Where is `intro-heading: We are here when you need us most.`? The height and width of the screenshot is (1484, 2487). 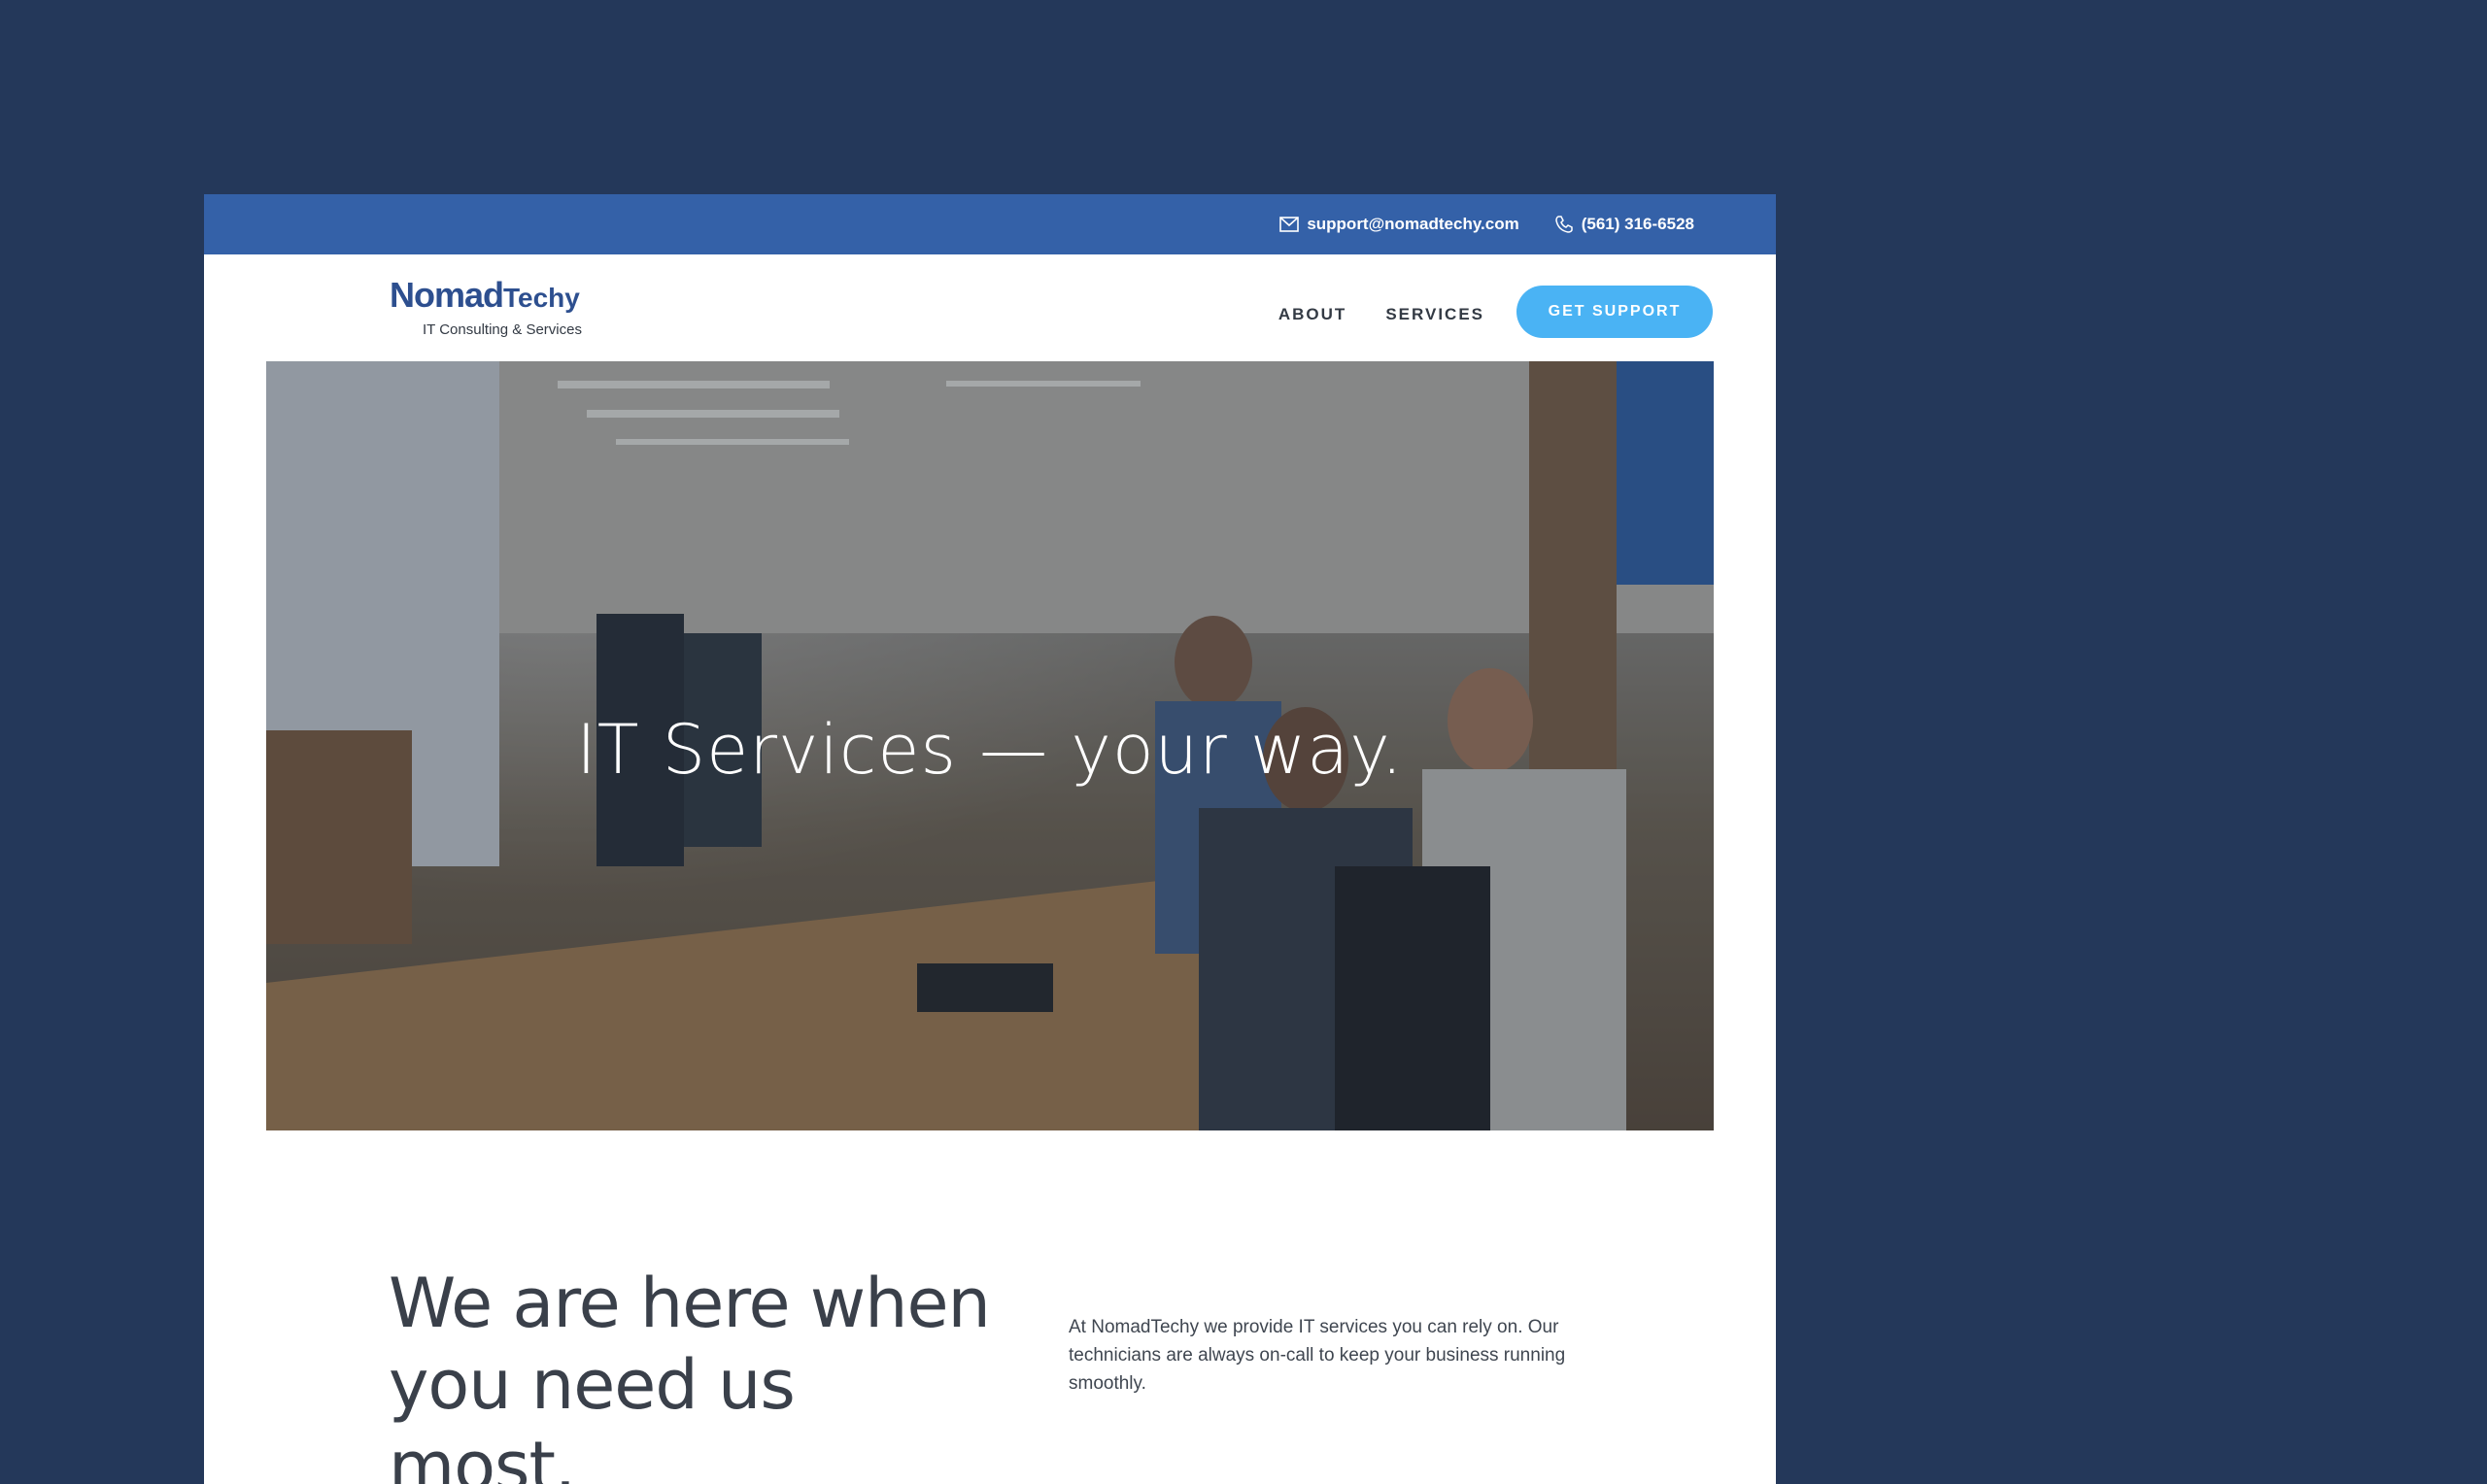
intro-heading: We are here when you need us most. is located at coordinates (690, 1374).